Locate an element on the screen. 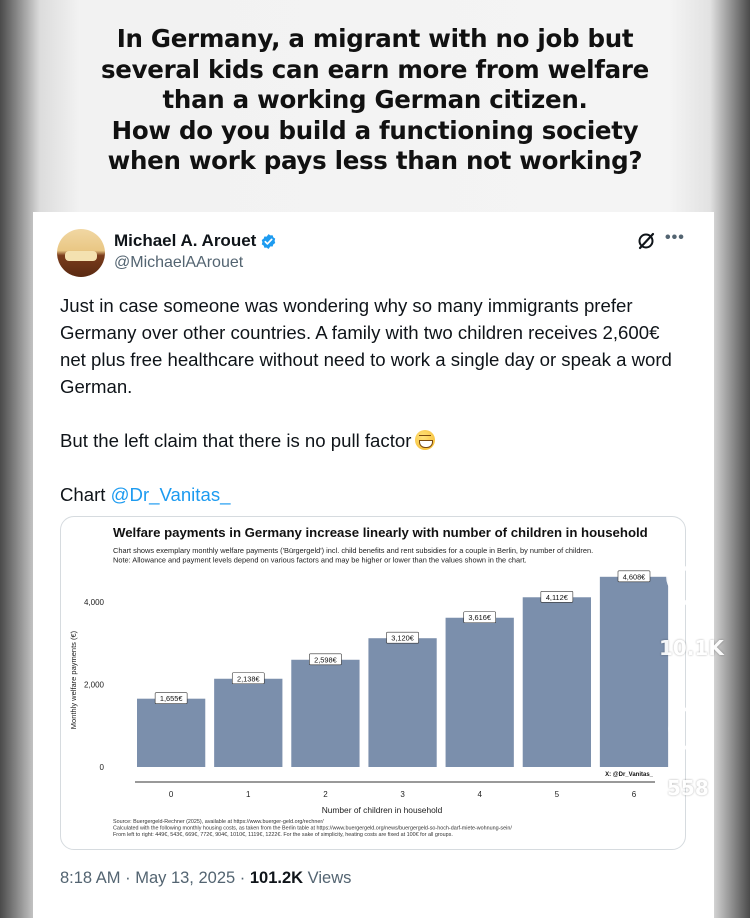  more-icon: ••• is located at coordinates (675, 238).